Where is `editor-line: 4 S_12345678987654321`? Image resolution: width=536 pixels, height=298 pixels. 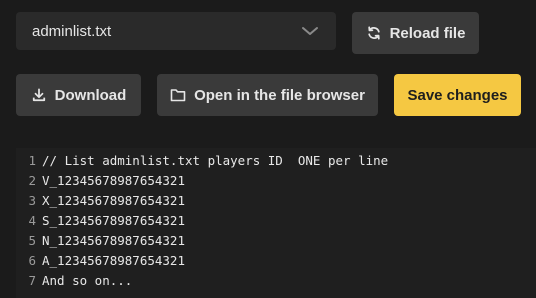
editor-line: 4 S_12345678987654321 is located at coordinates (276, 221).